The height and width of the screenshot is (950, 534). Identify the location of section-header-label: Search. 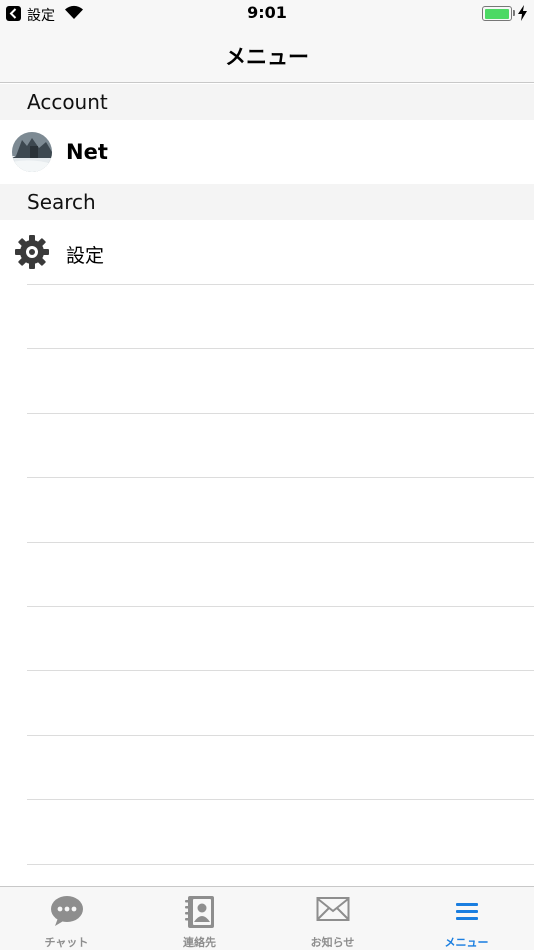
(61, 202).